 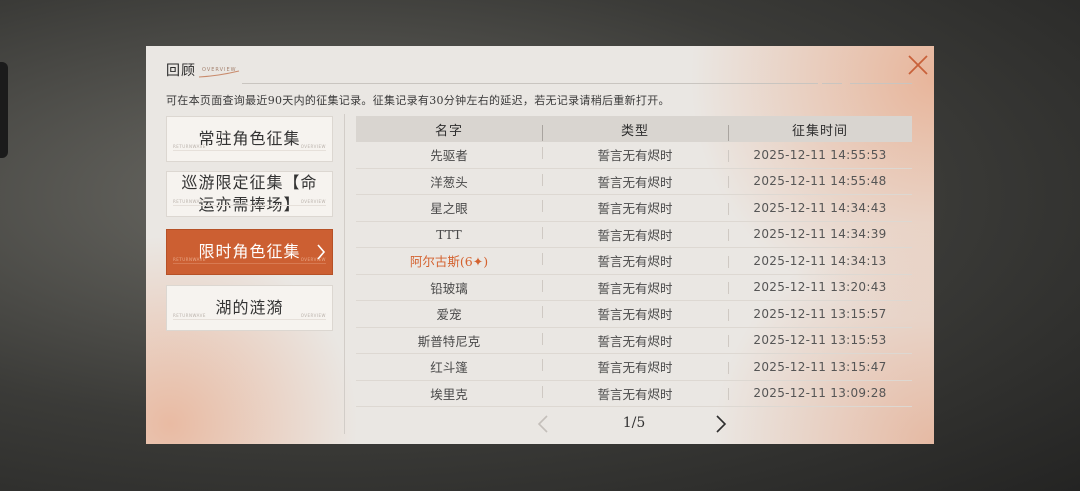 What do you see at coordinates (249, 194) in the screenshot?
I see `tab-tour-limited-recruit: 巡游限定征集【命运亦需捧场】 RETURNWAVE OVERVIEW` at bounding box center [249, 194].